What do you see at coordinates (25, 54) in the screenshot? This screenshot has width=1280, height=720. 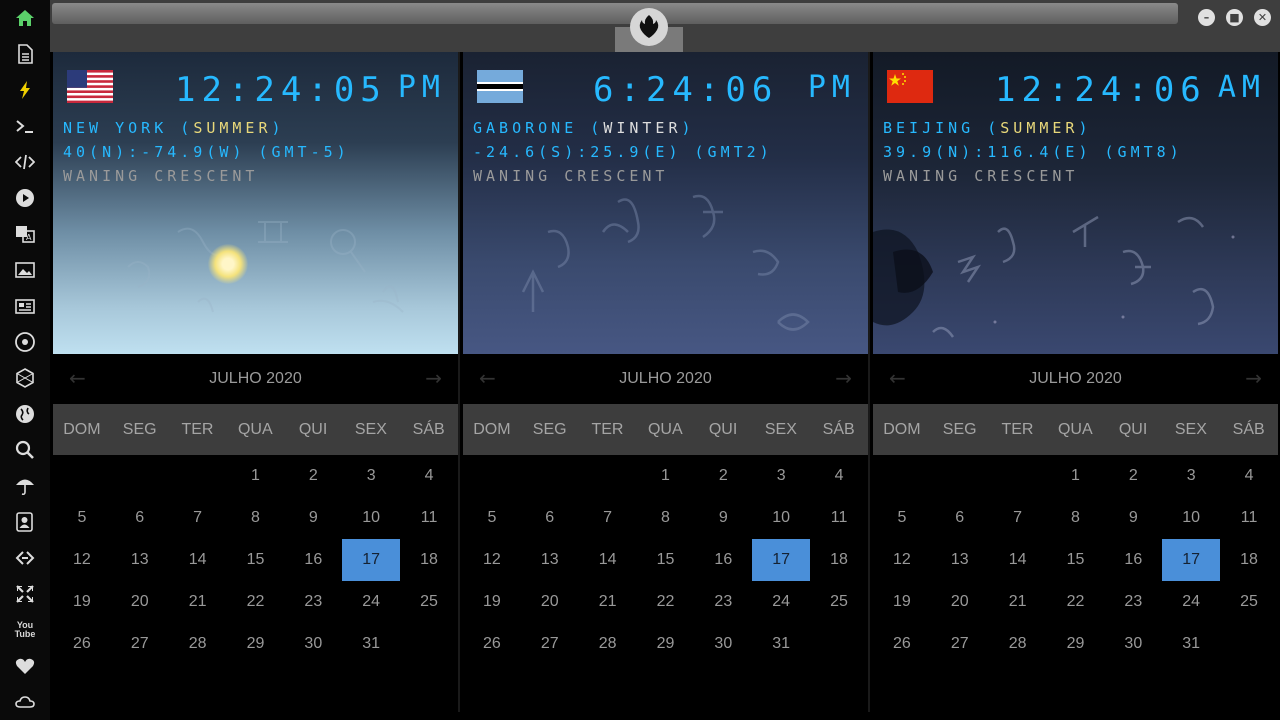 I see `document-icon` at bounding box center [25, 54].